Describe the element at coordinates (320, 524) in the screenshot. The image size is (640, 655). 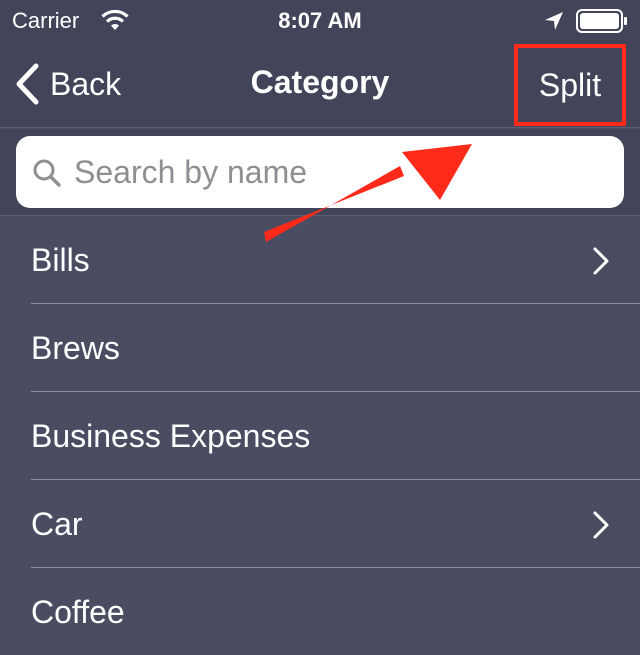
I see `list-item-car: Car` at that location.